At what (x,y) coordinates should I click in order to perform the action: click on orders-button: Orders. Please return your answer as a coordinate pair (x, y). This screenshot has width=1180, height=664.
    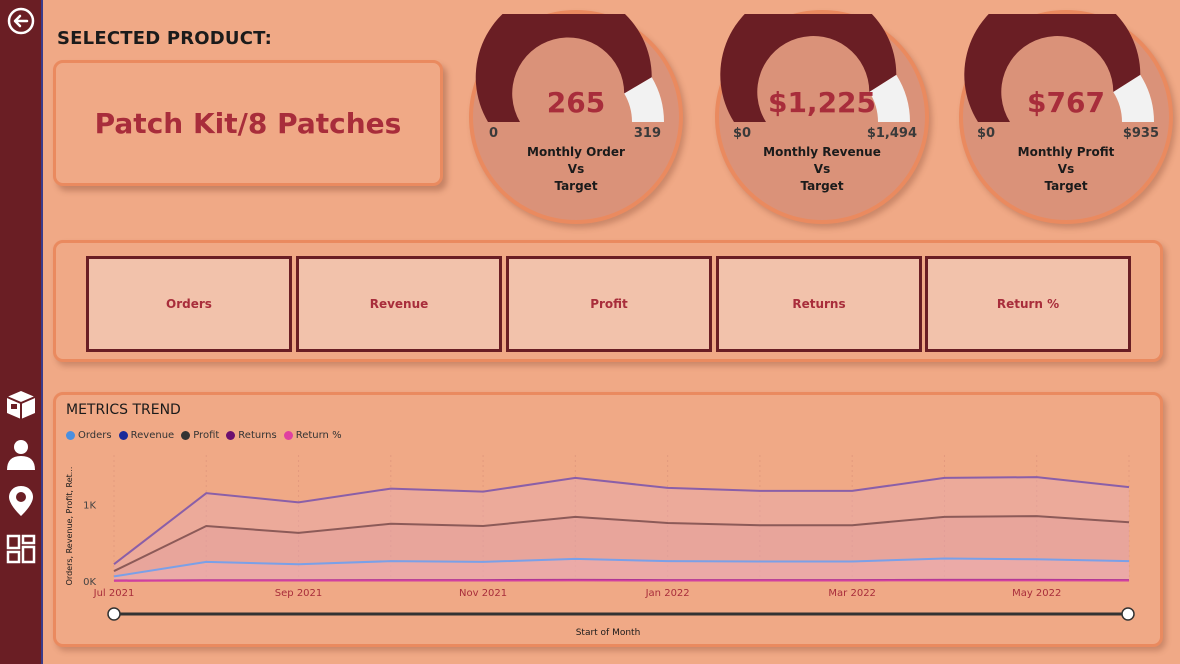
    Looking at the image, I should click on (189, 304).